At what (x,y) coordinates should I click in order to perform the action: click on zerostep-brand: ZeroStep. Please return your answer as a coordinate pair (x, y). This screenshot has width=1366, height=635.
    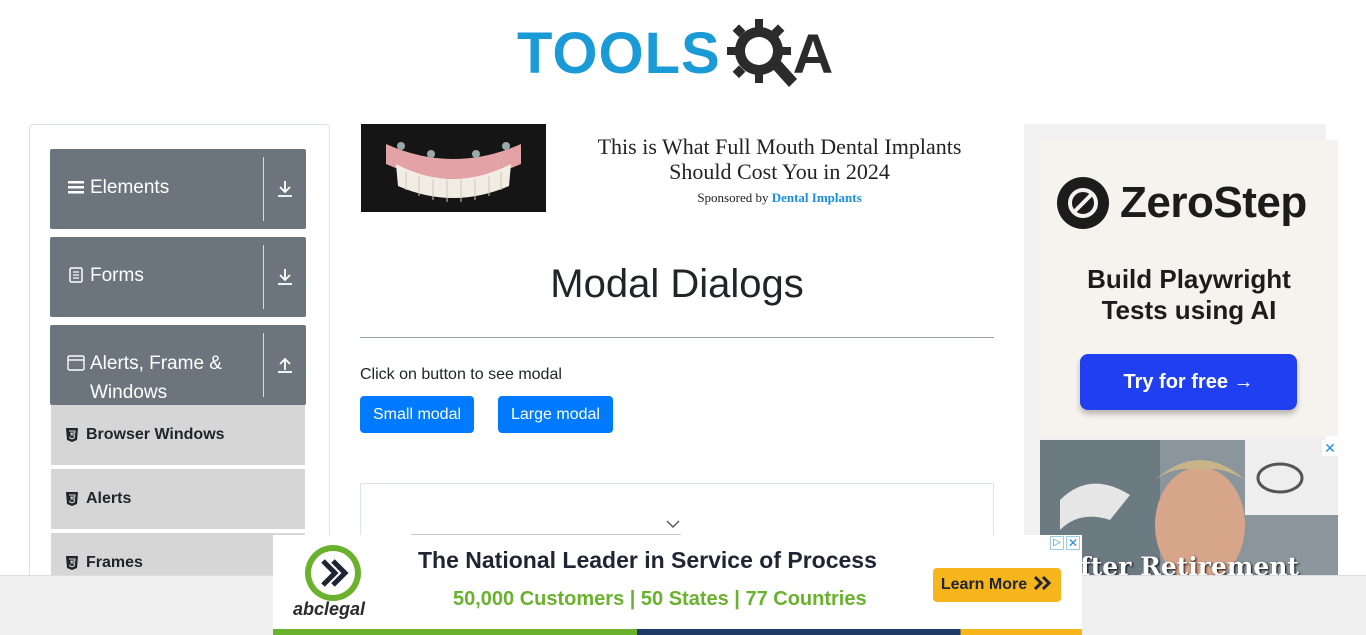
    Looking at the image, I should click on (1213, 202).